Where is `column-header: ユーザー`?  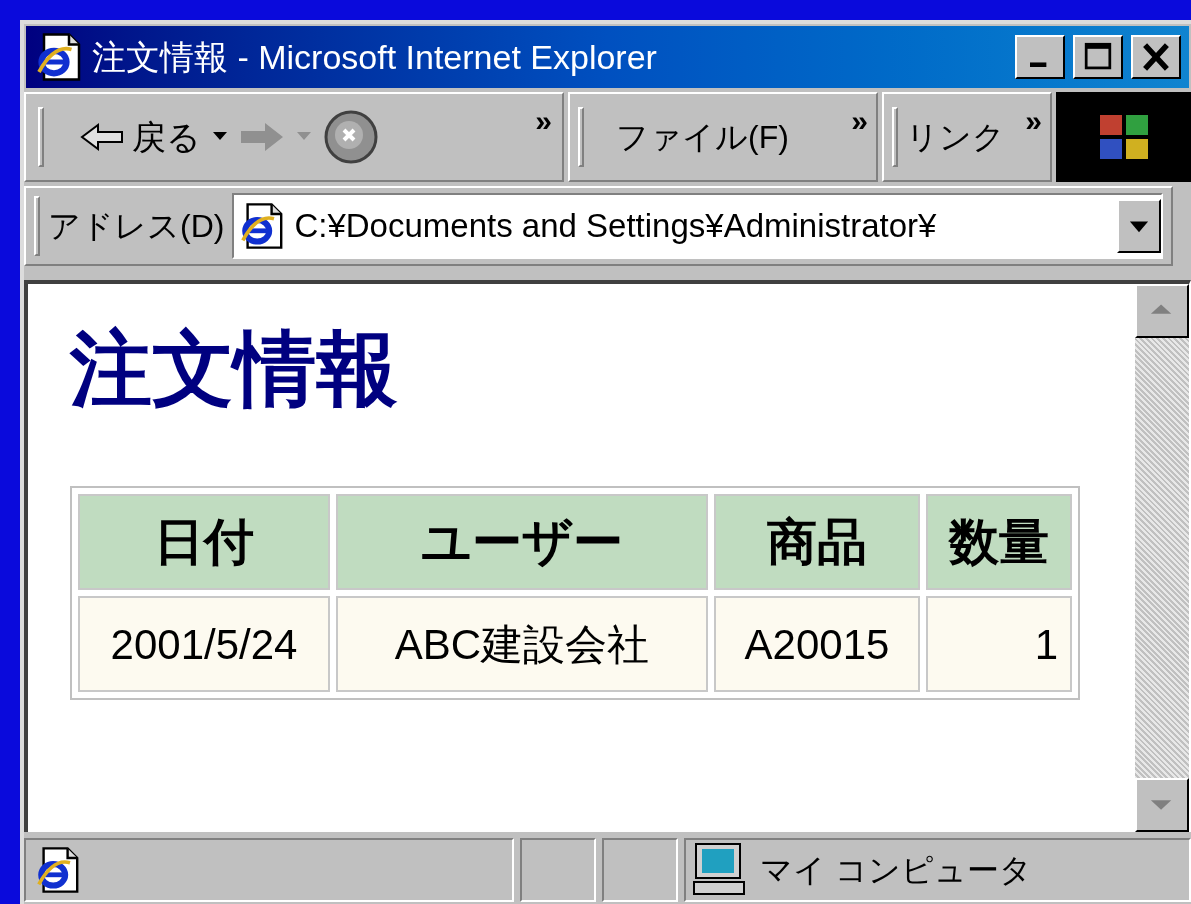 column-header: ユーザー is located at coordinates (522, 542).